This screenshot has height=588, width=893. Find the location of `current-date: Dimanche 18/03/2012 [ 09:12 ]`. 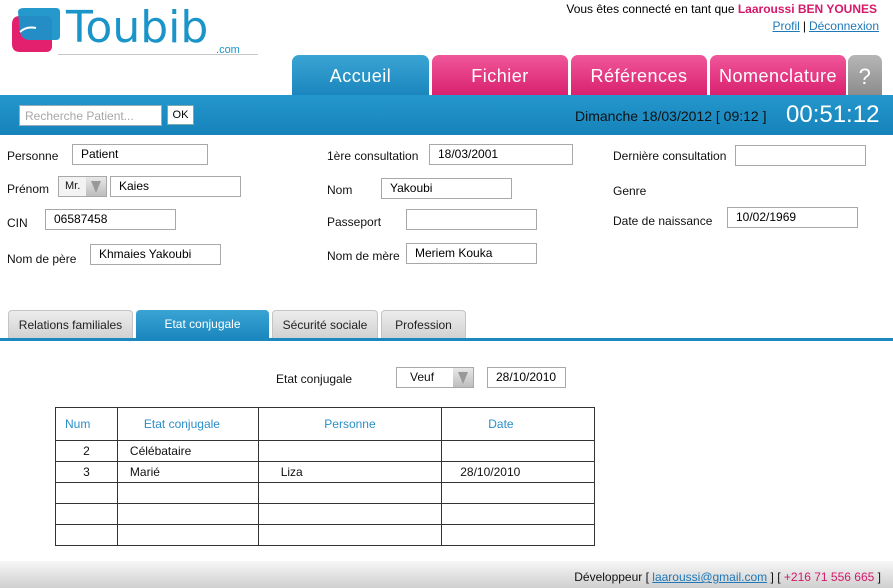

current-date: Dimanche 18/03/2012 [ 09:12 ] is located at coordinates (671, 116).